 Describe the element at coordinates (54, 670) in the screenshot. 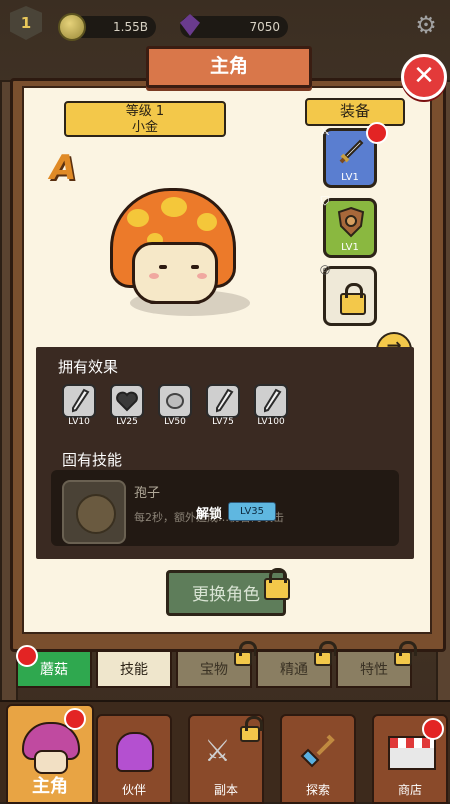

I see `tab-label: 蘑菇` at that location.